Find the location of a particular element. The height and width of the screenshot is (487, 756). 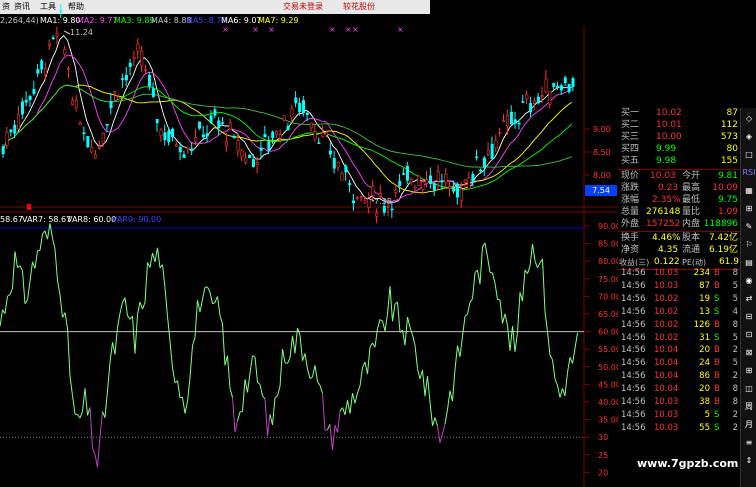

toolbar-button: ⇕ is located at coordinates (749, 461).